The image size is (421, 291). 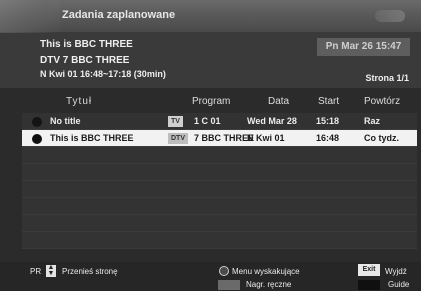 I want to click on exit-key: Exit, so click(x=369, y=270).